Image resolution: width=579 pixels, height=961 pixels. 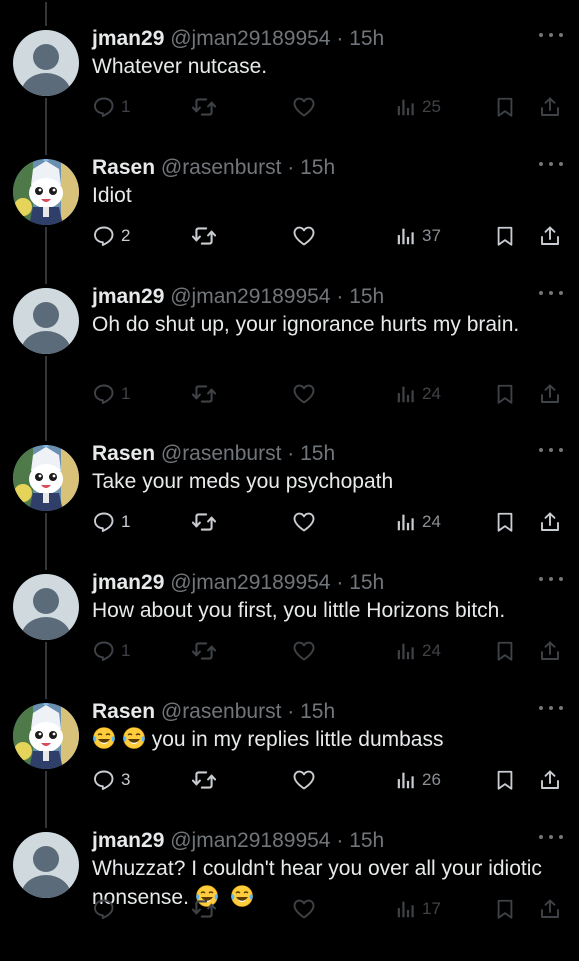 What do you see at coordinates (243, 481) in the screenshot?
I see `tweet-text-content: Take your meds you psychopath` at bounding box center [243, 481].